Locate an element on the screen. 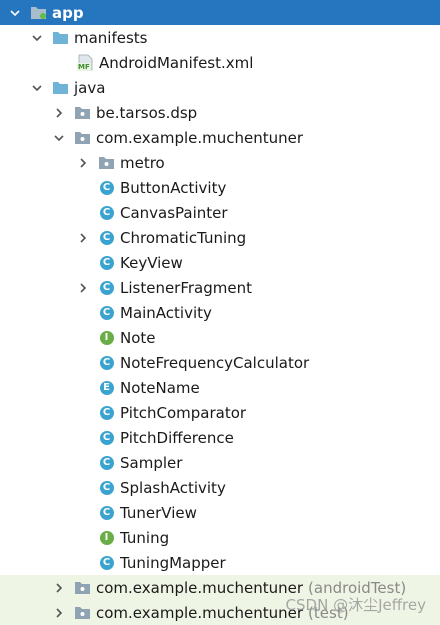  tree-item-class-main-activity: C MainActivity is located at coordinates (220, 312).